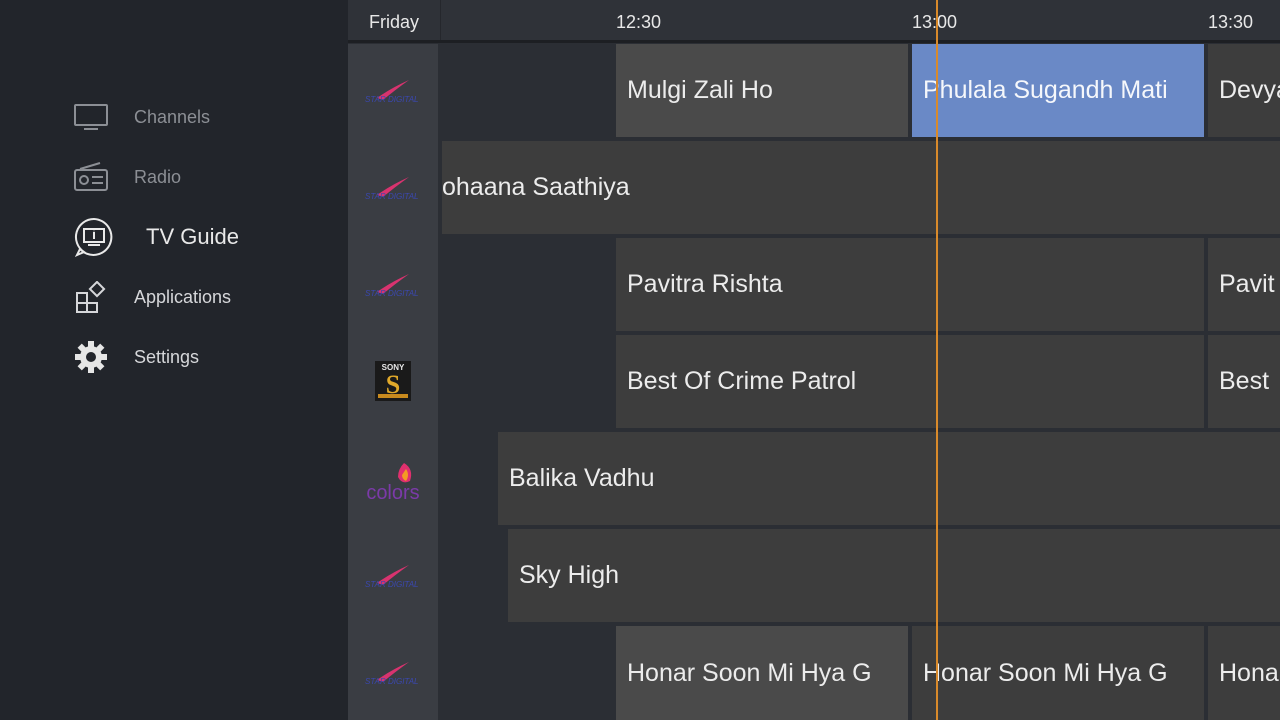  Describe the element at coordinates (1244, 90) in the screenshot. I see `program-cell: Devya` at that location.